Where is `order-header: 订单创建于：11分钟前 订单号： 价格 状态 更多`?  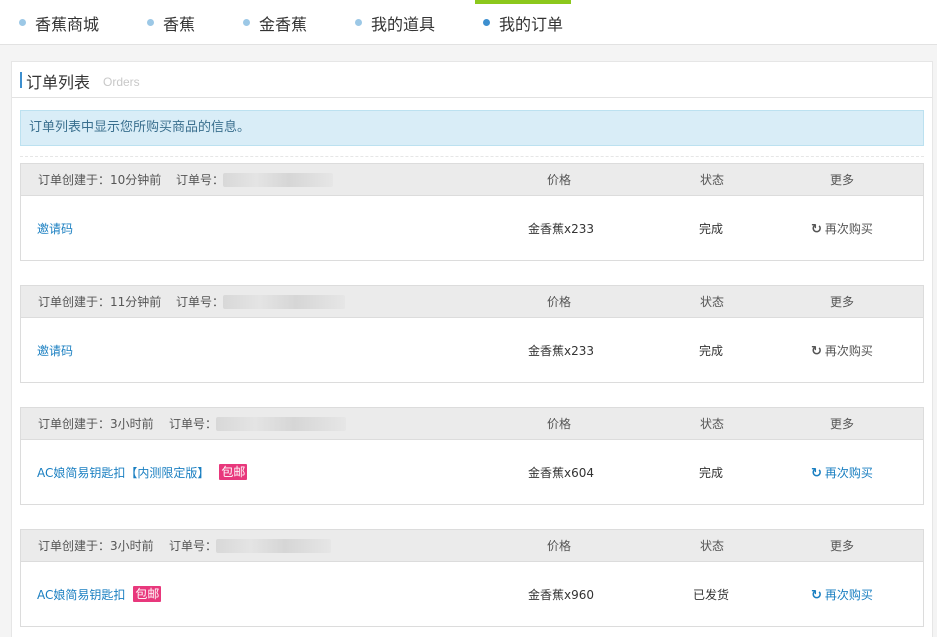 order-header: 订单创建于：11分钟前 订单号： 价格 状态 更多 is located at coordinates (472, 302).